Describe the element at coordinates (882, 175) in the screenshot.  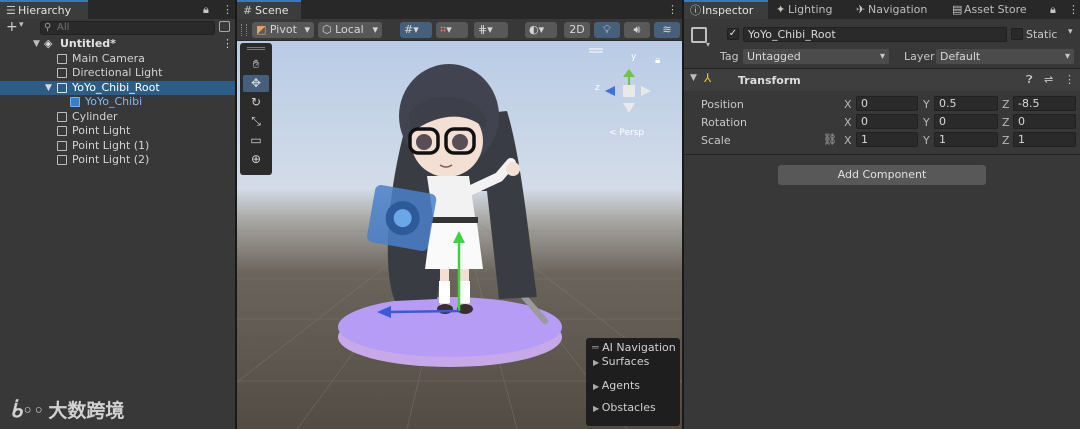
I see `add-component-button: Add Component` at that location.